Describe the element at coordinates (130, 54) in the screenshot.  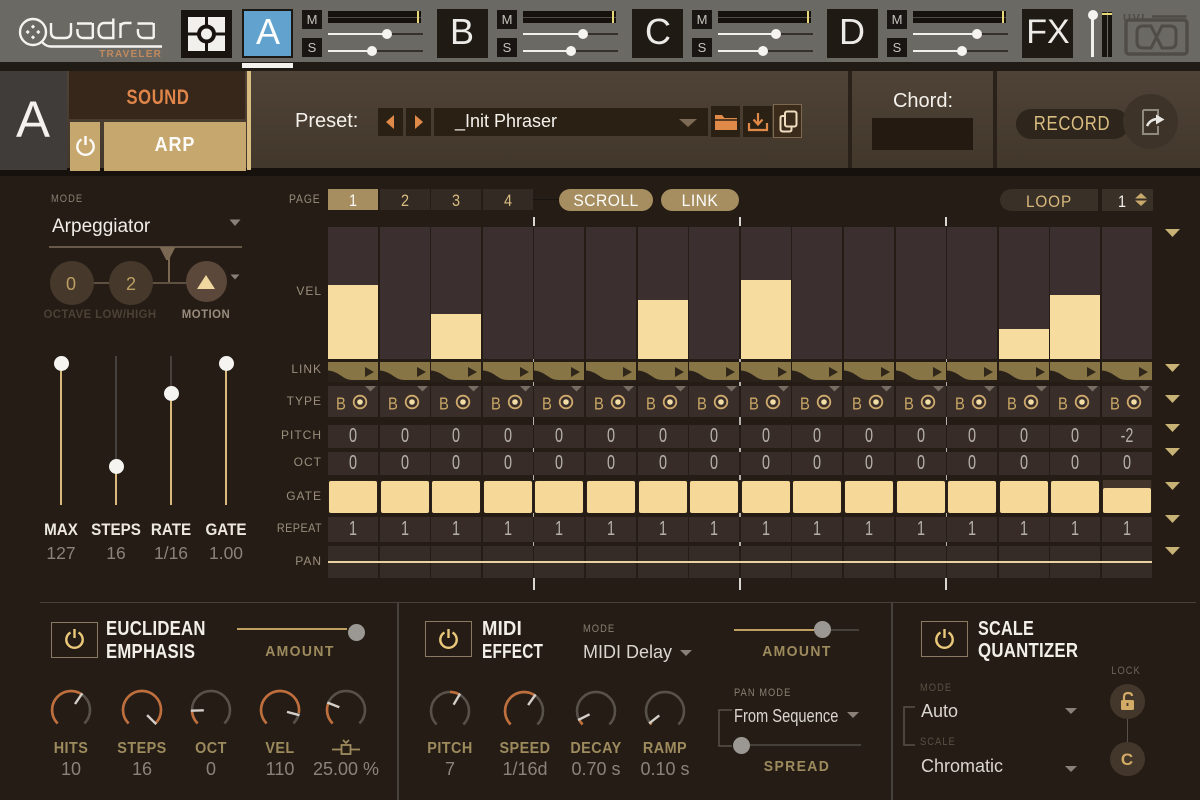
I see `svg-text: TRAVELER` at that location.